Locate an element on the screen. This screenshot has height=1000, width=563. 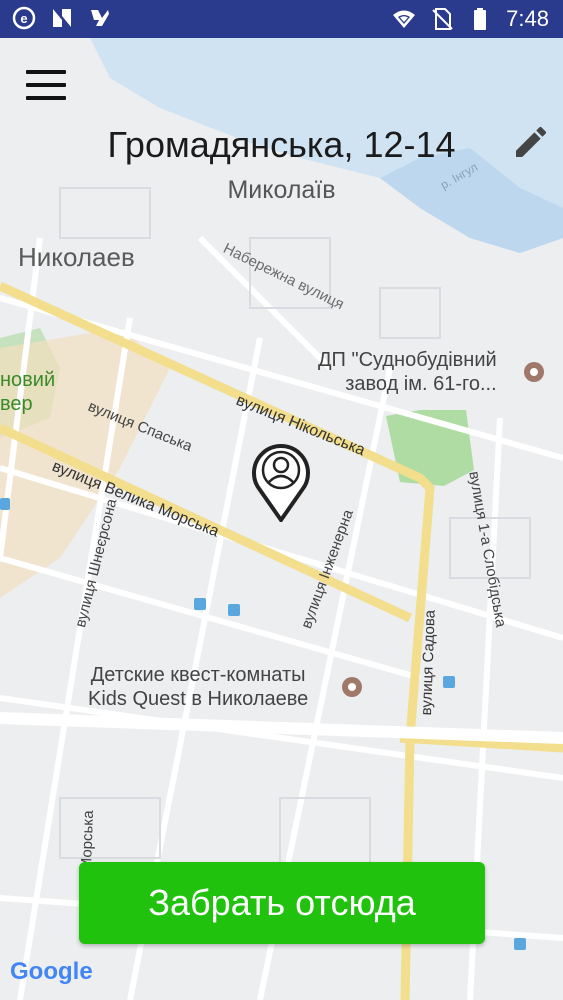
google-attribution: Google is located at coordinates (51, 972).